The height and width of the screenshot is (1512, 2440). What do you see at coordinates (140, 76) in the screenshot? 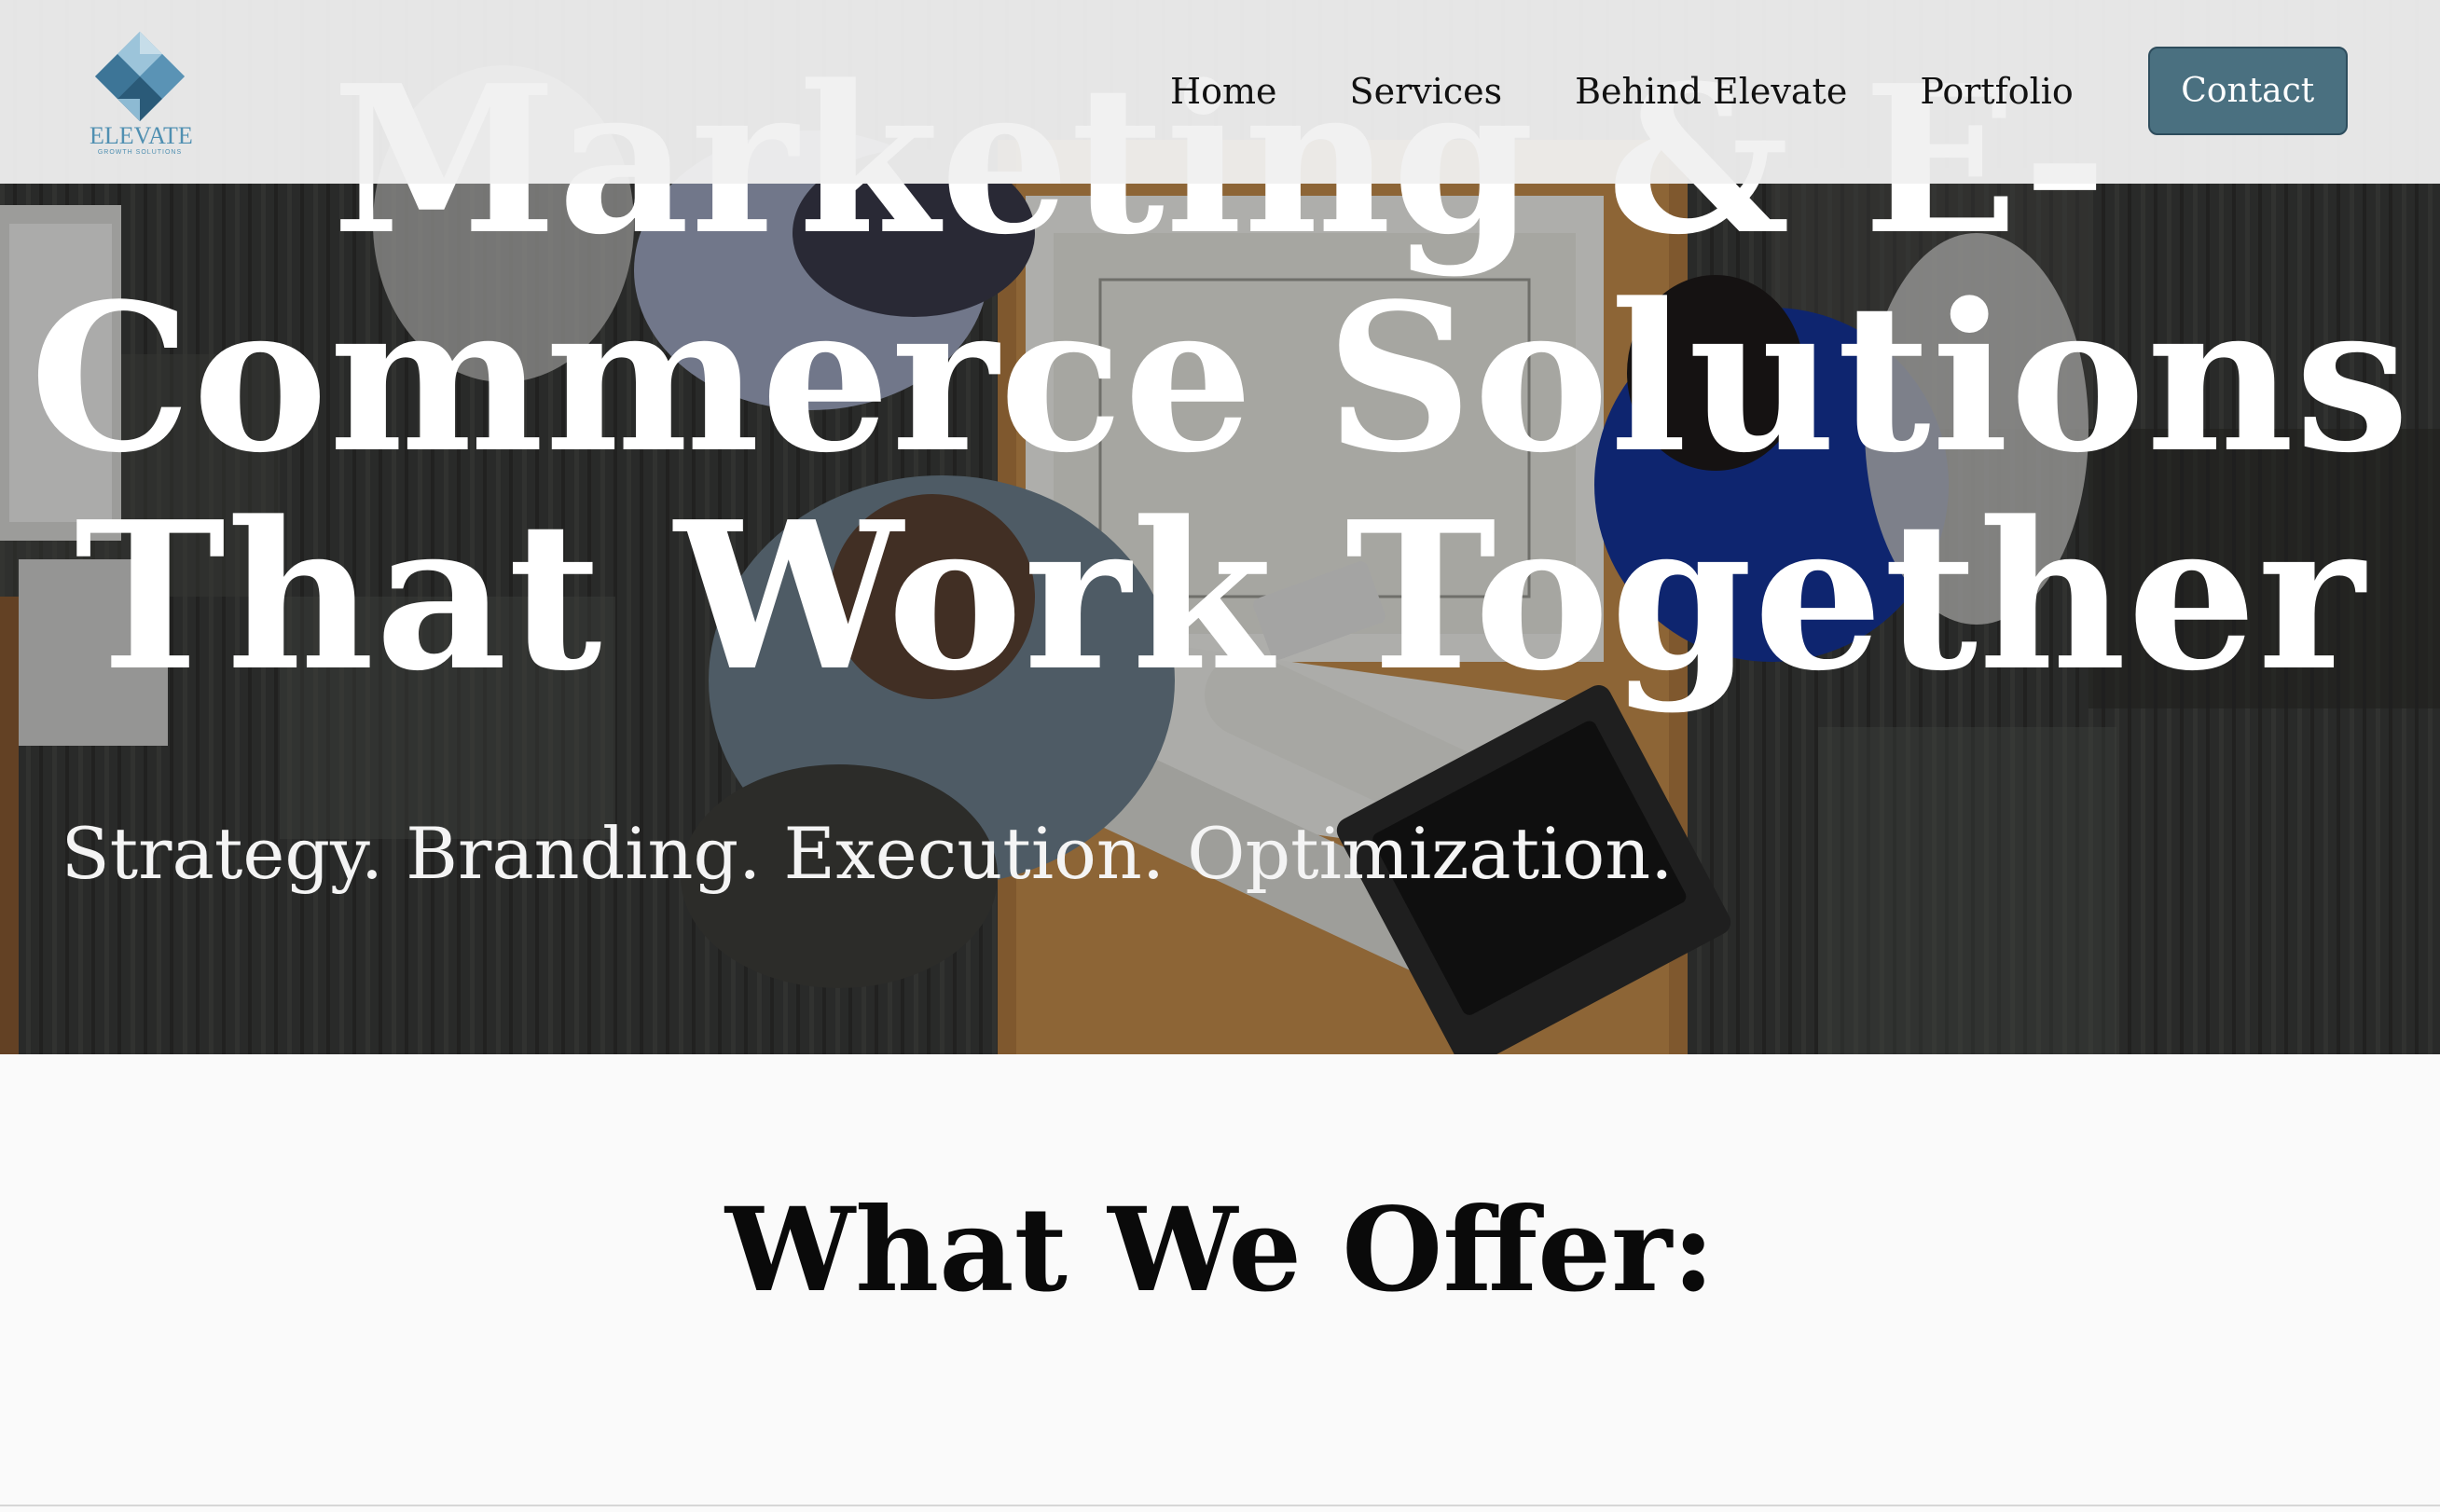
I see `elevate-diamond-logo-icon` at bounding box center [140, 76].